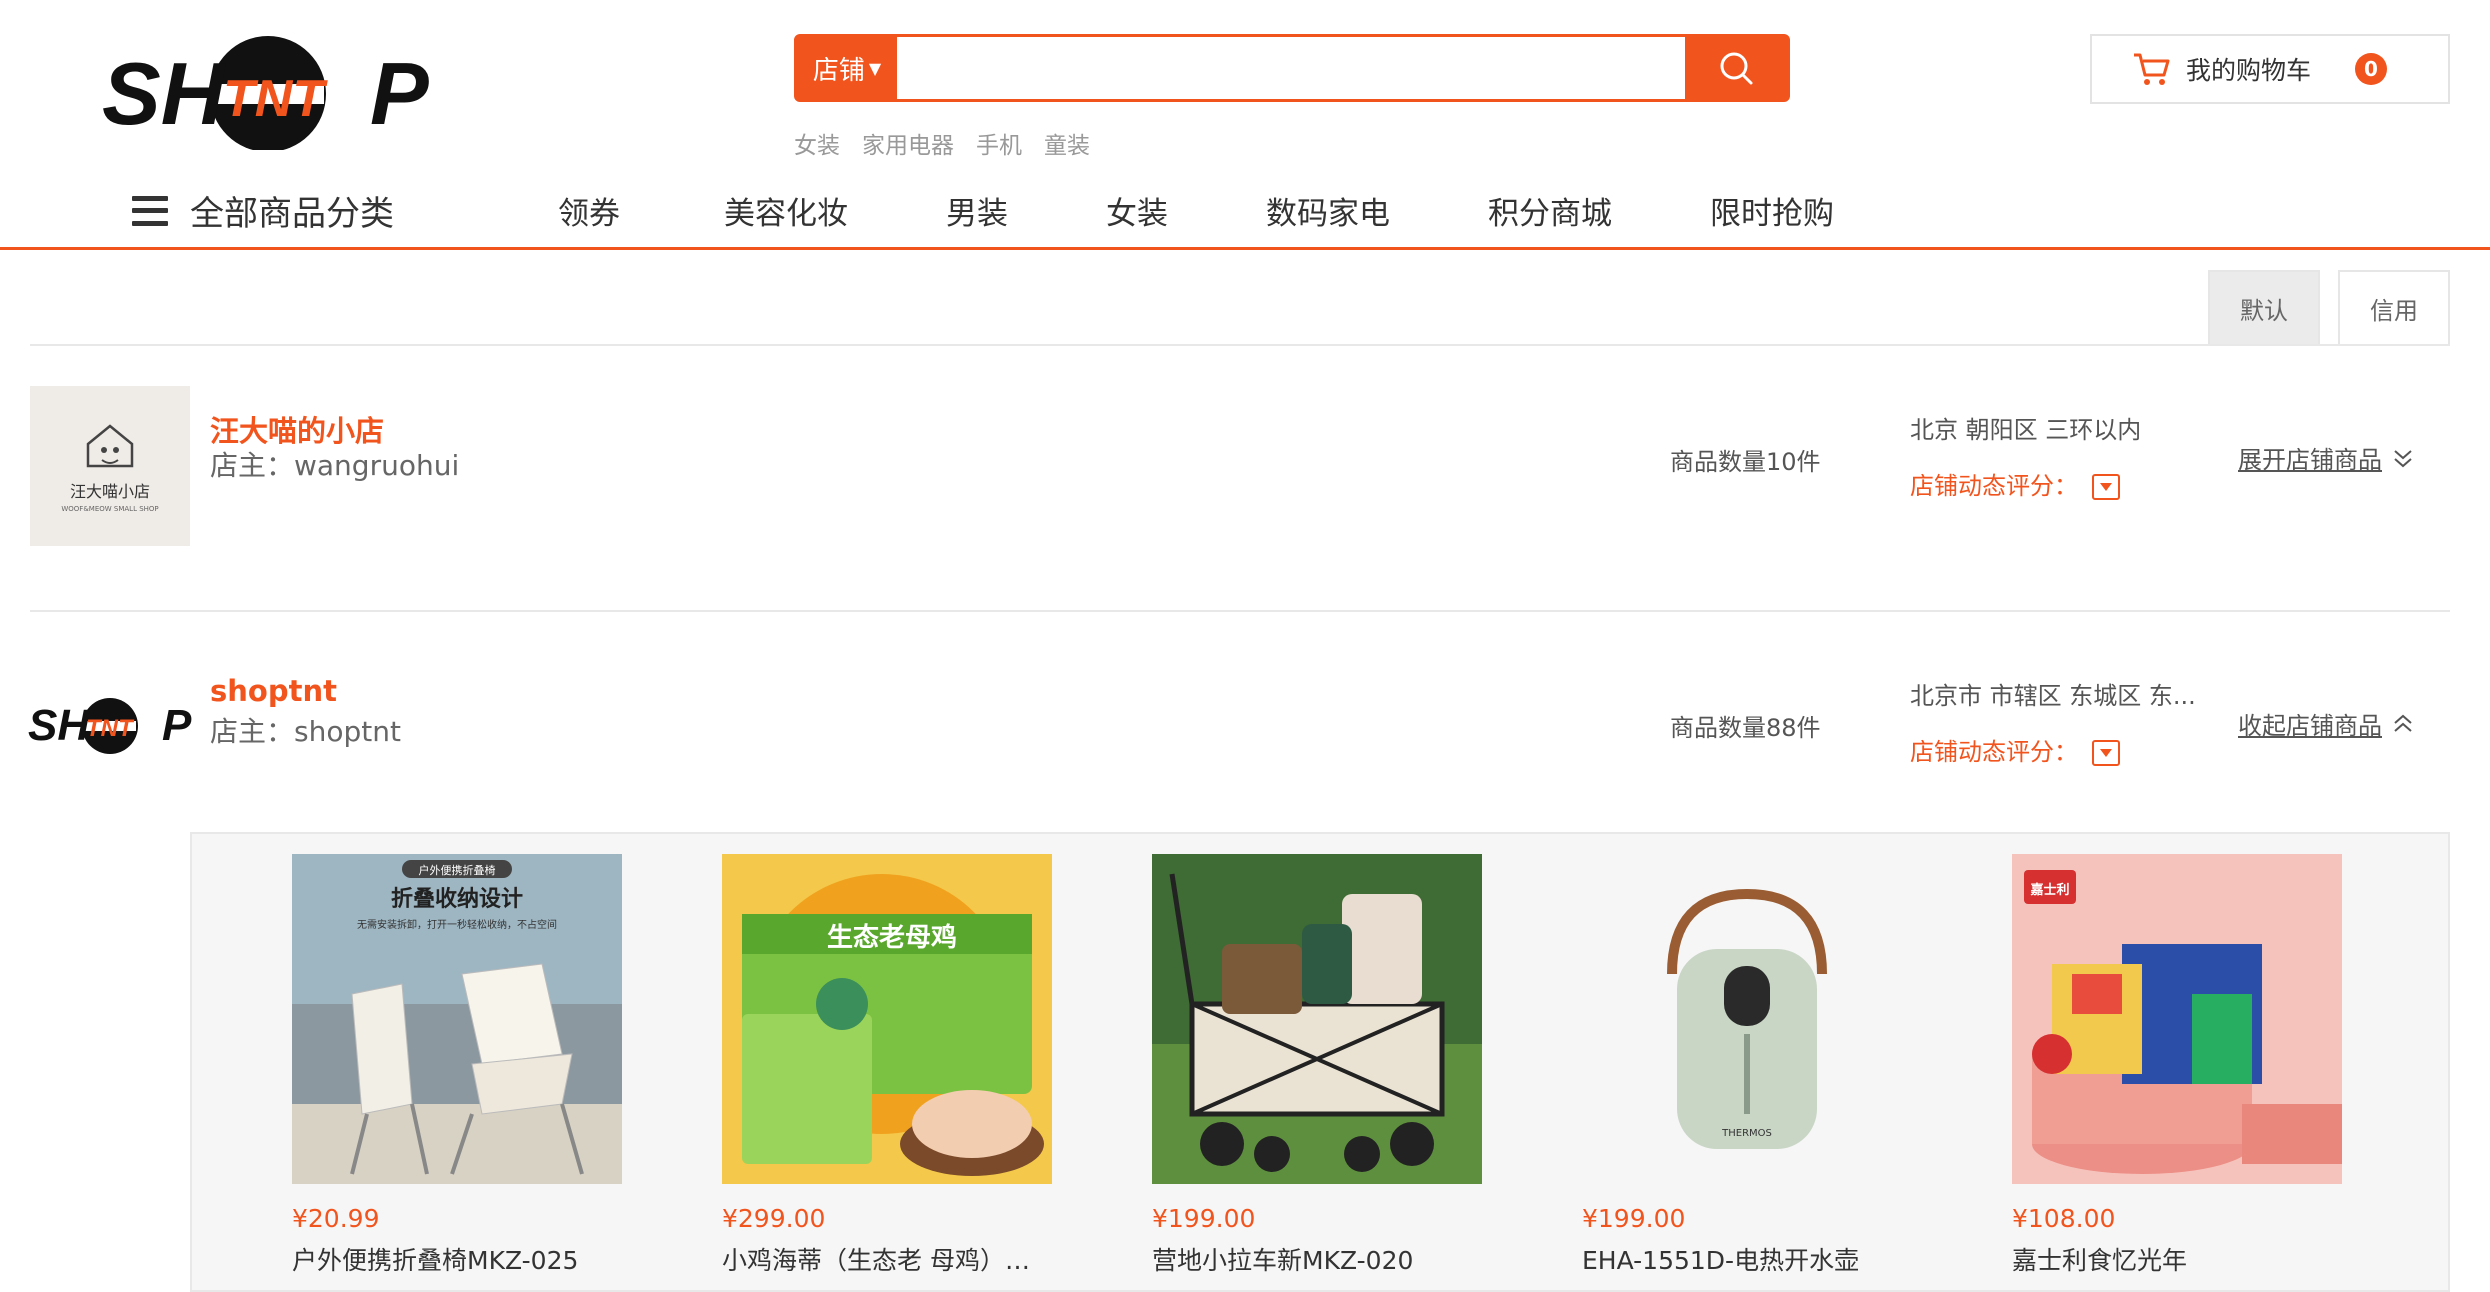 The image size is (2490, 1292). I want to click on cart-label: 我的购物车, so click(2249, 70).